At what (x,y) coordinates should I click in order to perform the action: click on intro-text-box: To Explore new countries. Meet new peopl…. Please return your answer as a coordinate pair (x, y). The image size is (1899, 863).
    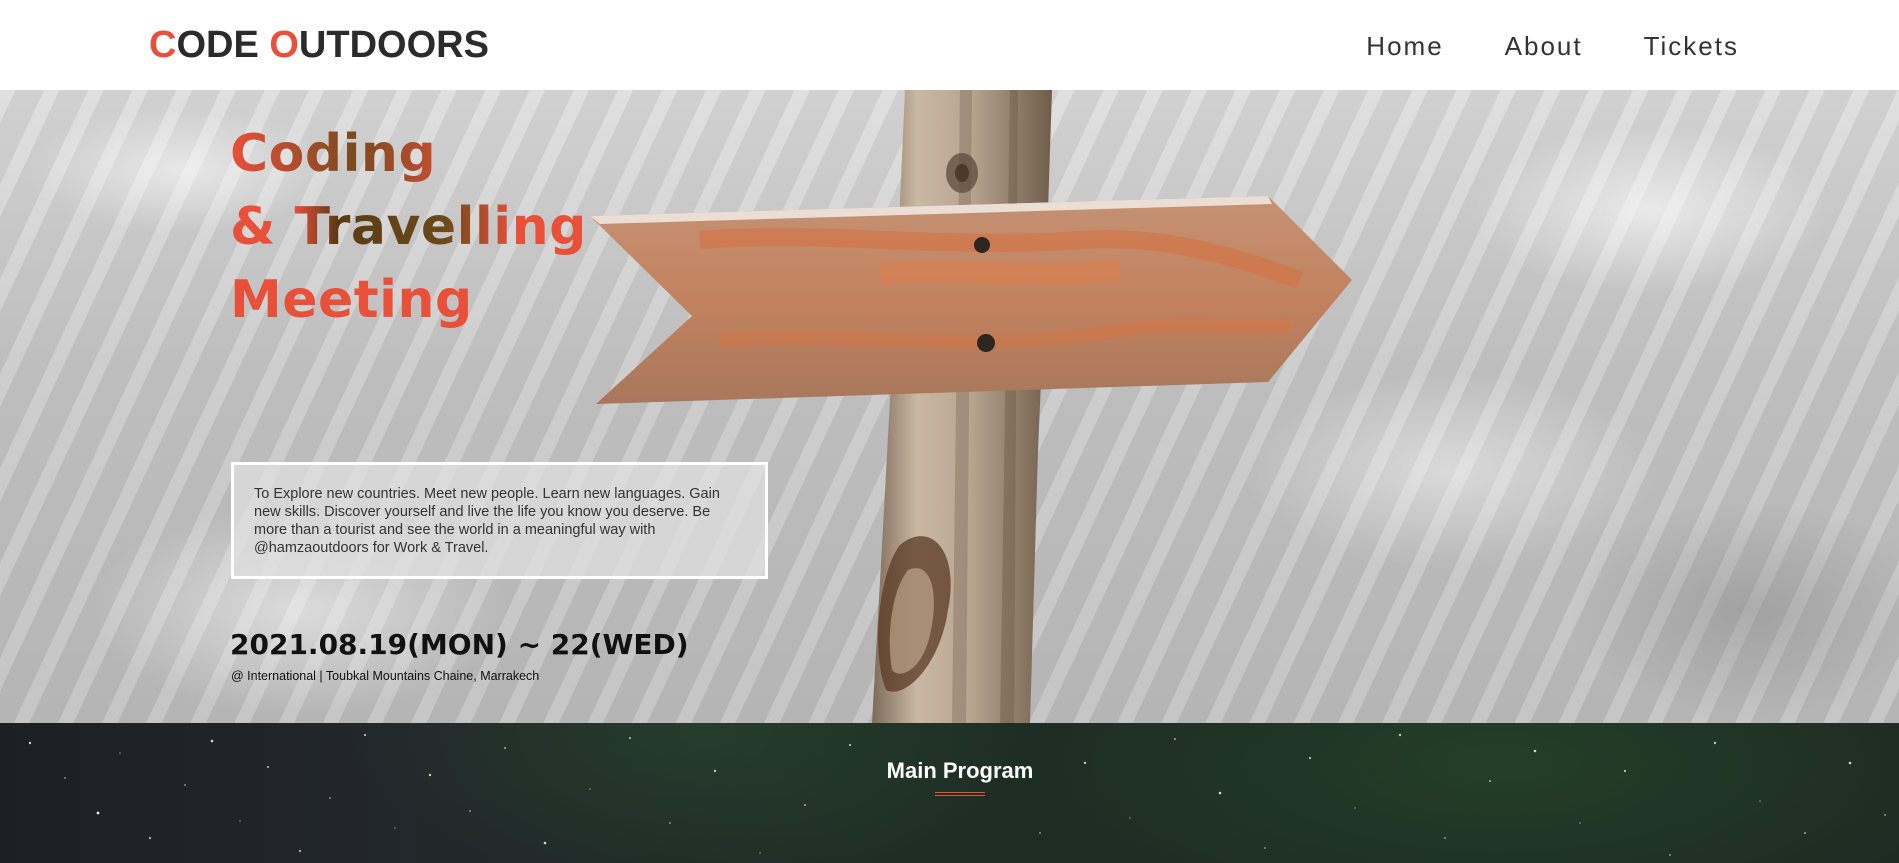
    Looking at the image, I should click on (499, 520).